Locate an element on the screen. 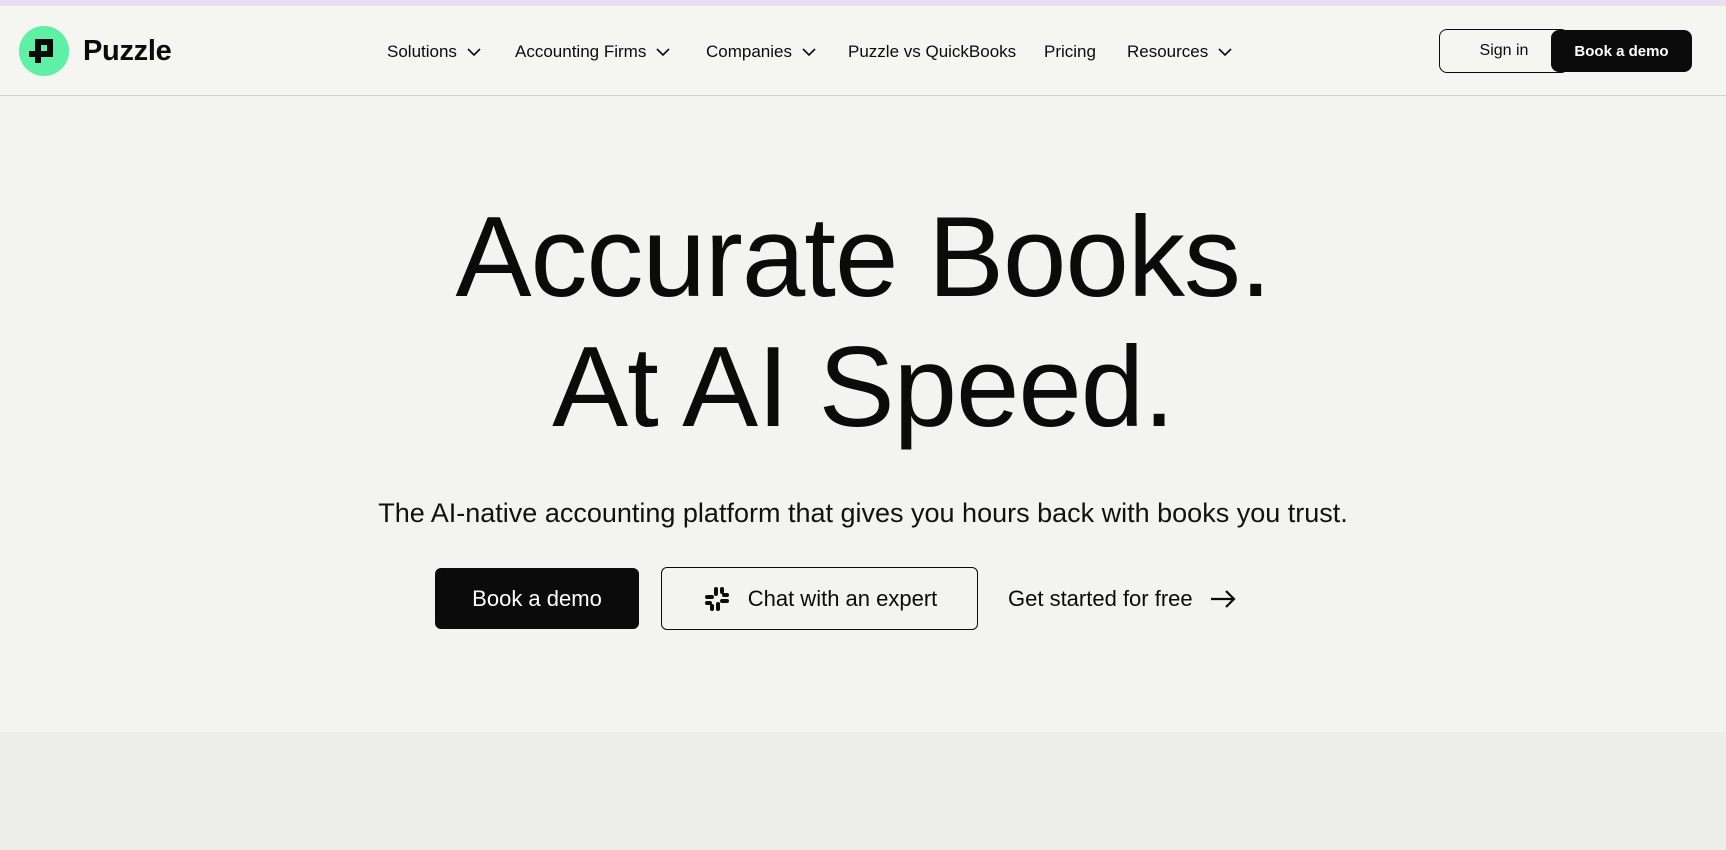 Image resolution: width=1726 pixels, height=850 pixels. next-section-preview is located at coordinates (863, 791).